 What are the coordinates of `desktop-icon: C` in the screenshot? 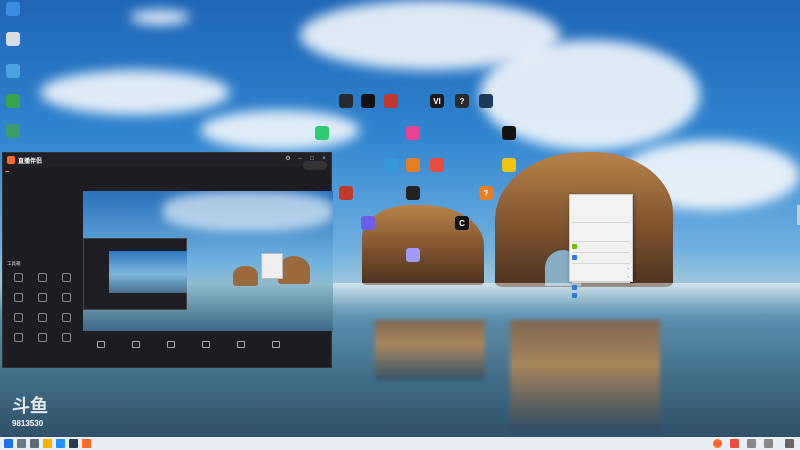 It's located at (462, 223).